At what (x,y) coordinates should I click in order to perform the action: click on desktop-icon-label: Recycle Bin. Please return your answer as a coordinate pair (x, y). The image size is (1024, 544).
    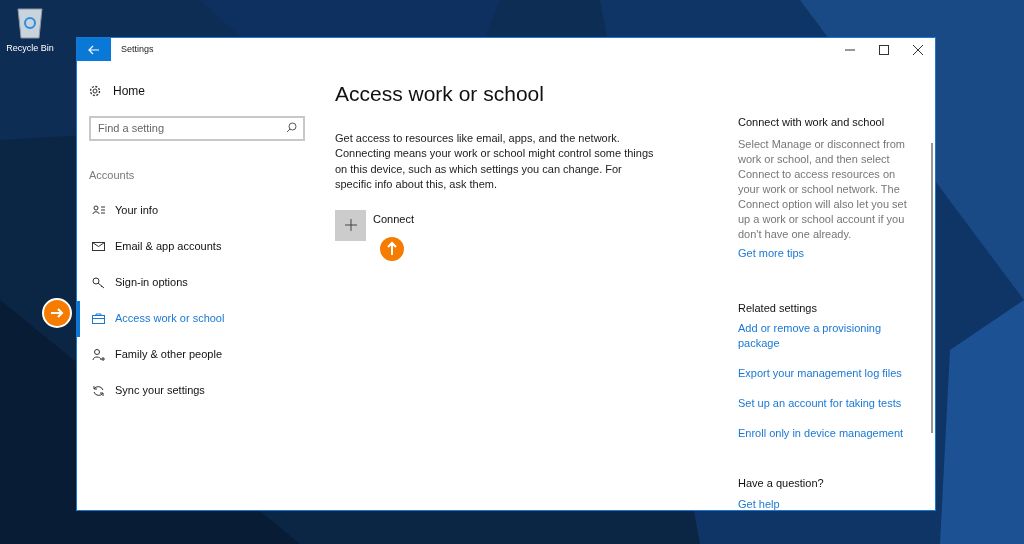
    Looking at the image, I should click on (30, 49).